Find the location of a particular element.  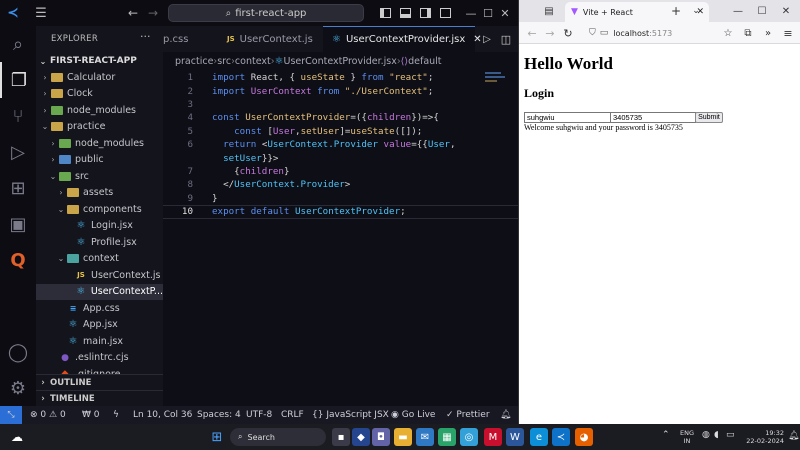

problems-status: ⊗ 0 ⚠ 0 is located at coordinates (48, 415).